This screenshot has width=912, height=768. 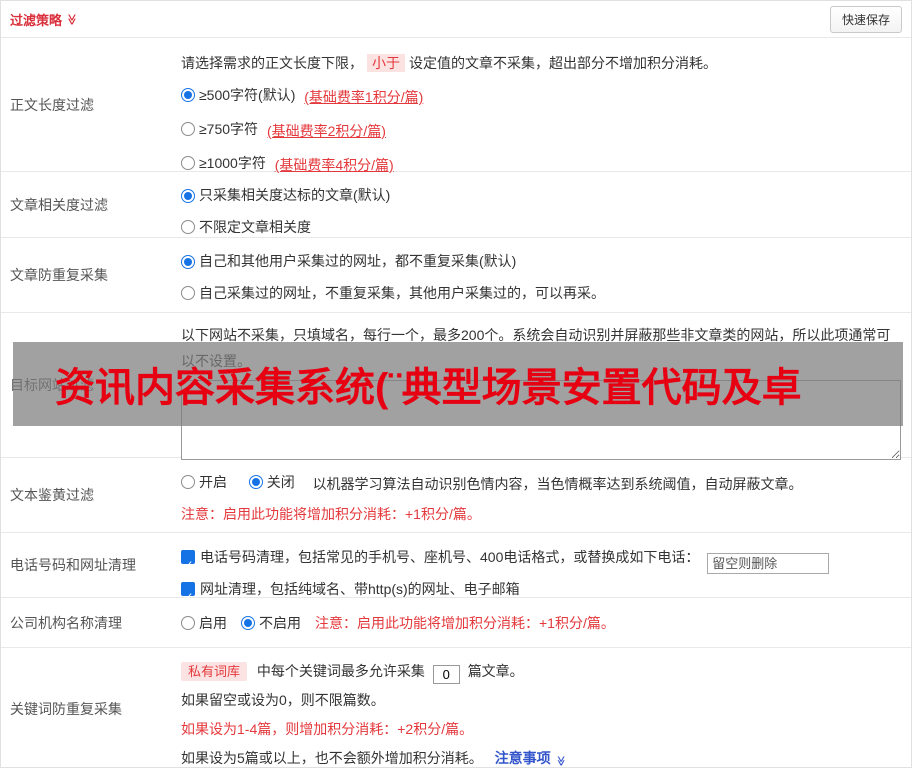 What do you see at coordinates (59, 204) in the screenshot?
I see `section-label: 文章相关度过滤` at bounding box center [59, 204].